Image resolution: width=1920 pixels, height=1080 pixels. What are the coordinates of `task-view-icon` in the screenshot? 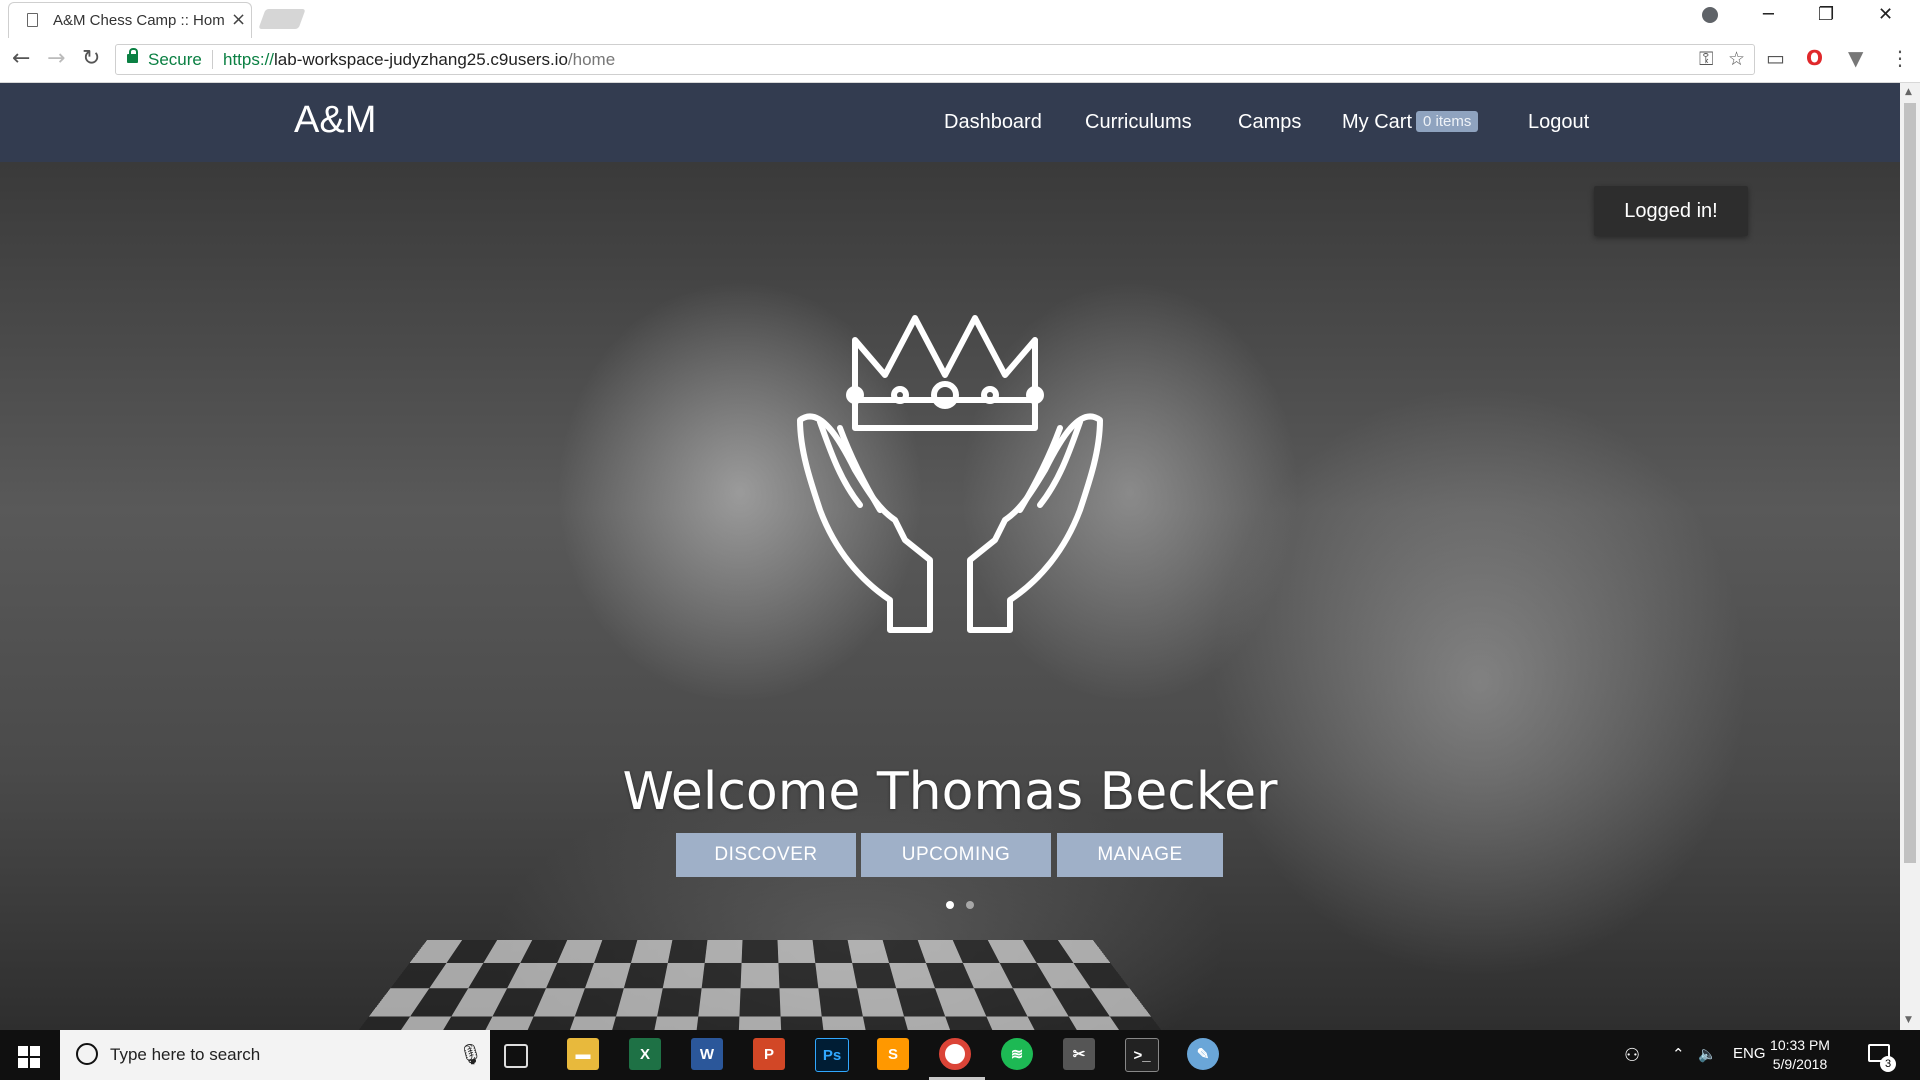 It's located at (516, 1056).